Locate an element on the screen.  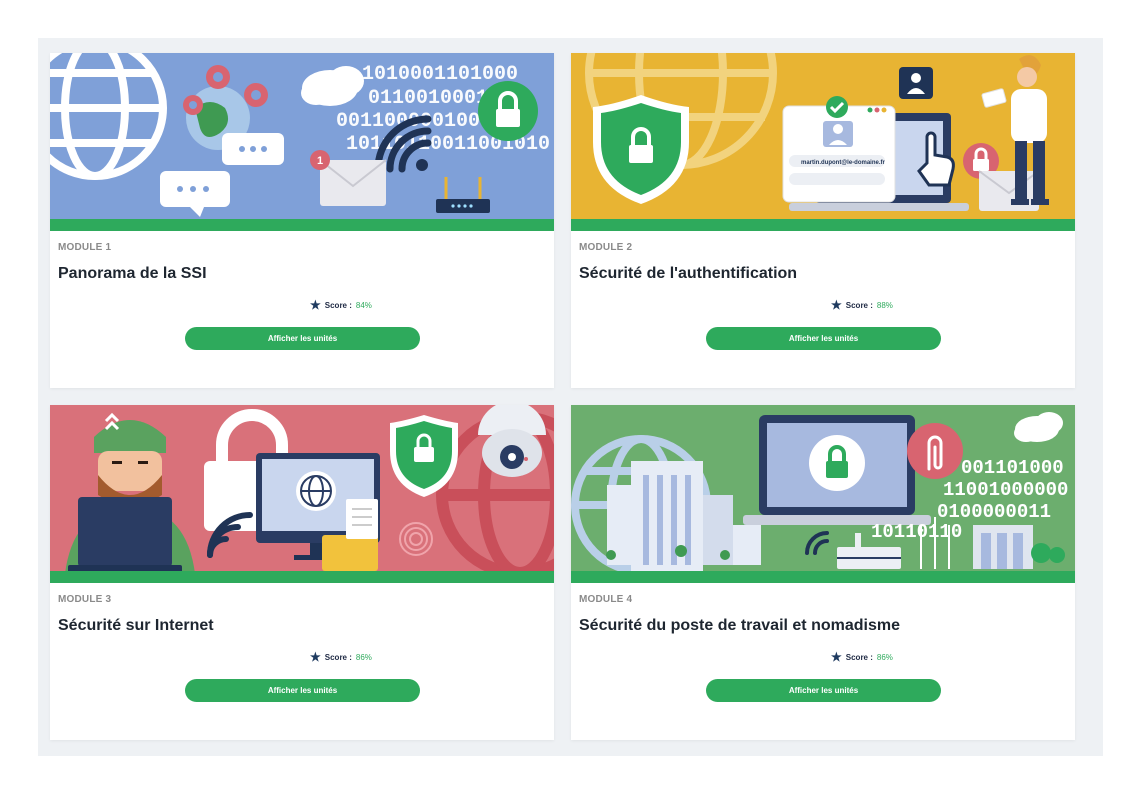
module-title: Panorama de la SSI is located at coordinates (132, 273).